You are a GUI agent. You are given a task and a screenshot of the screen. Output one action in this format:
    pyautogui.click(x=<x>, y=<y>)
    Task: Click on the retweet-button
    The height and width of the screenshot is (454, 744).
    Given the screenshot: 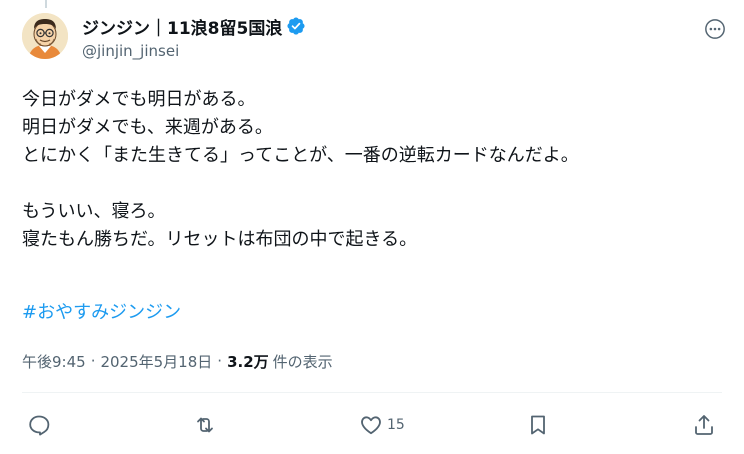 What is the action you would take?
    pyautogui.click(x=205, y=425)
    